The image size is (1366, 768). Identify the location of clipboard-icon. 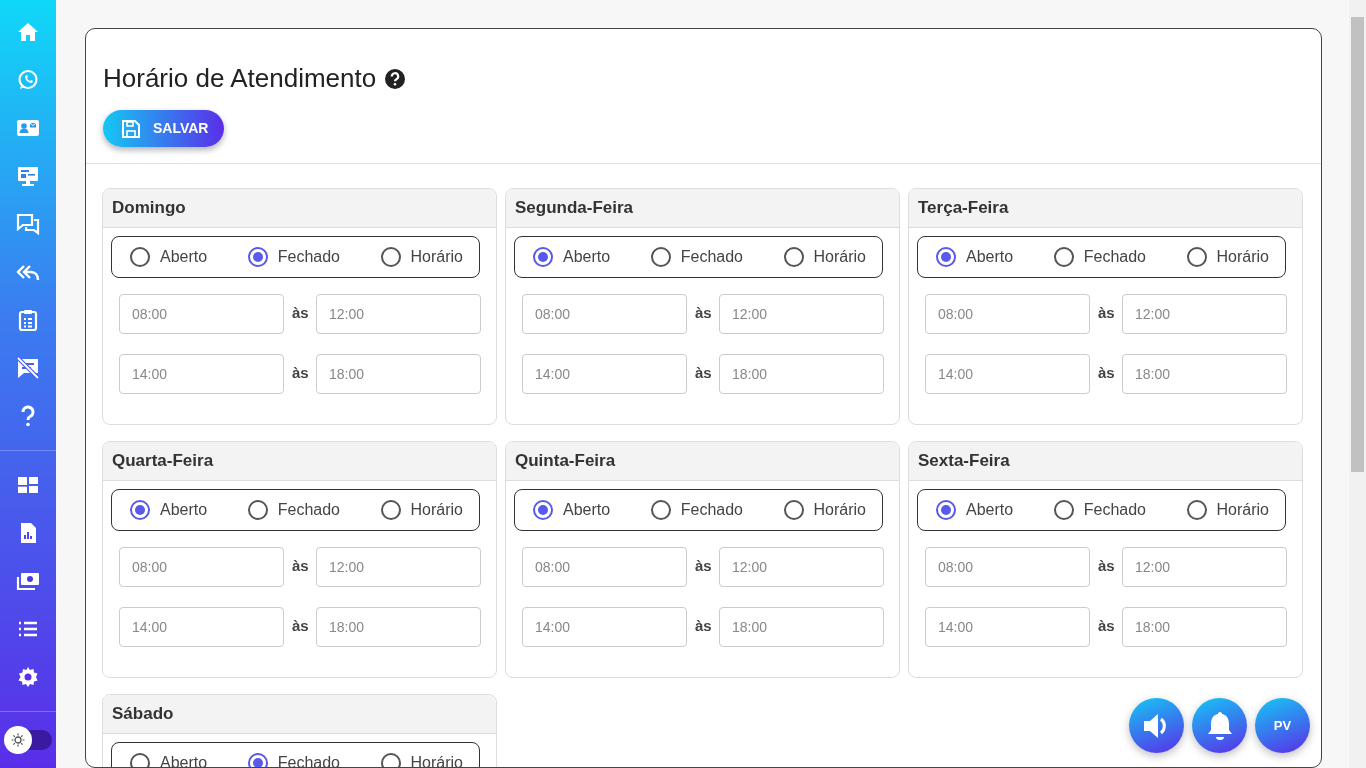
(28, 320).